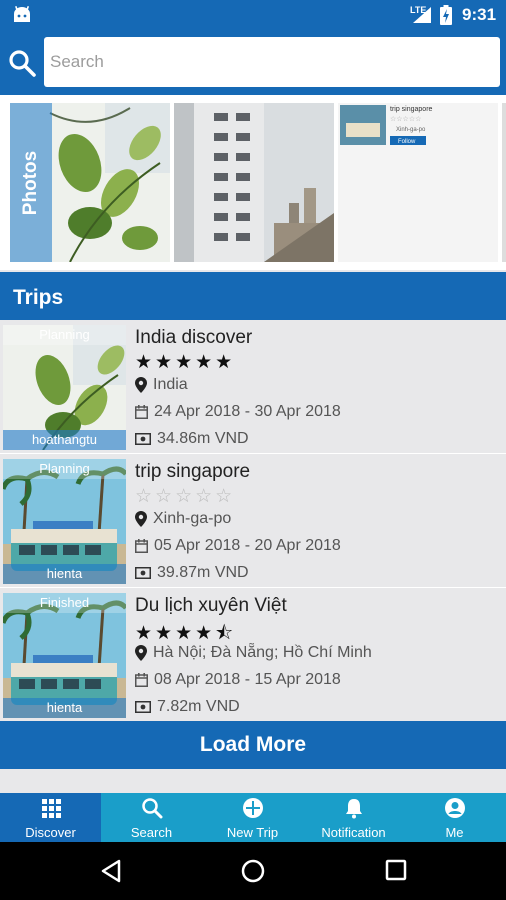 The height and width of the screenshot is (900, 506). I want to click on nav-new-trip: New Trip, so click(252, 817).